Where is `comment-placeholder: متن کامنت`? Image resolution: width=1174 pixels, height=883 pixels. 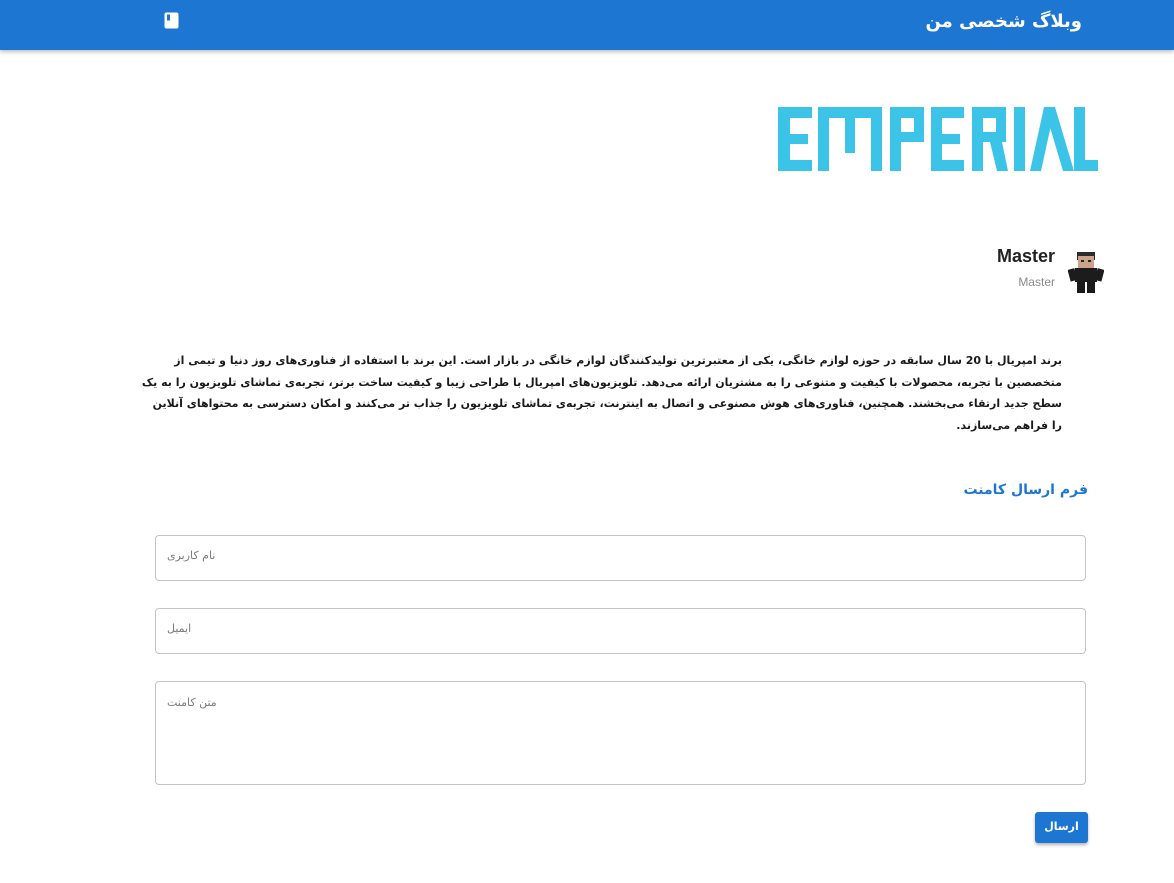 comment-placeholder: متن کامنت is located at coordinates (192, 702).